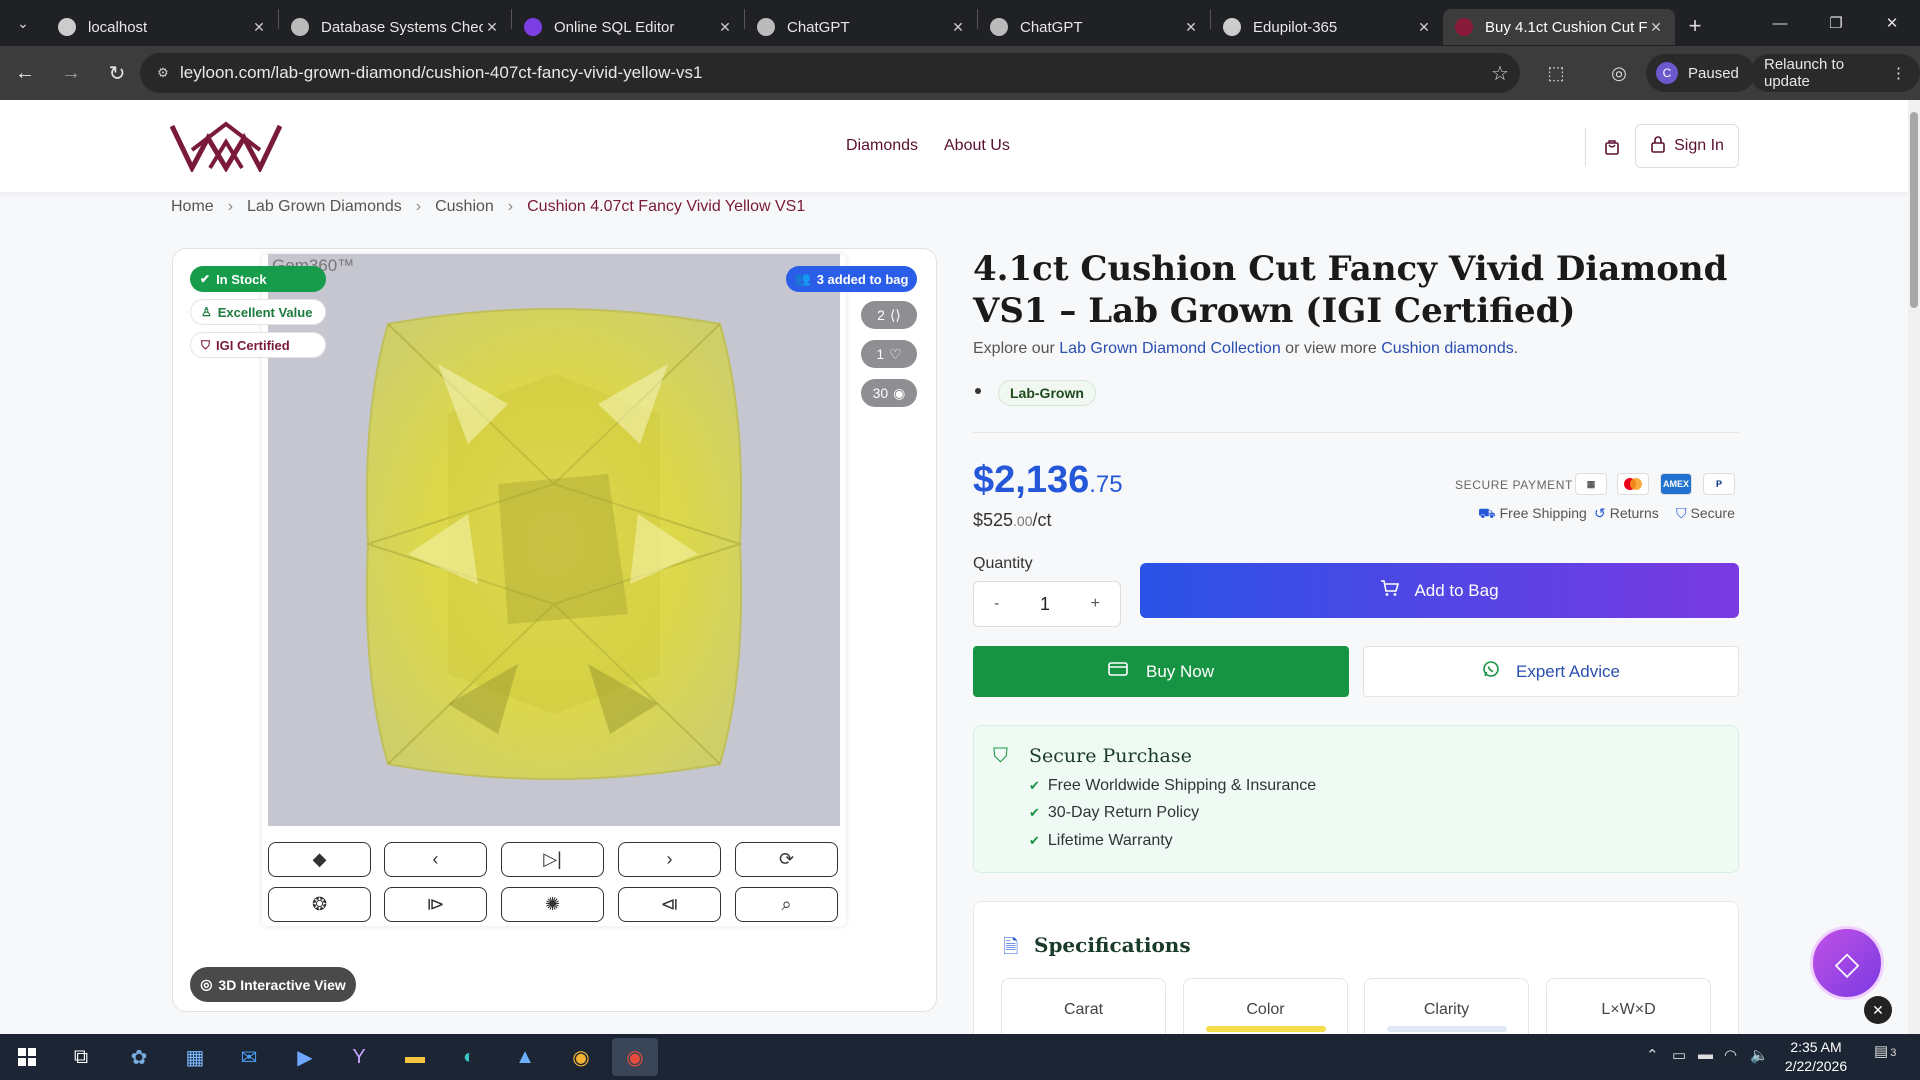 Image resolution: width=1920 pixels, height=1080 pixels. I want to click on play-pause-button: ▷|, so click(552, 859).